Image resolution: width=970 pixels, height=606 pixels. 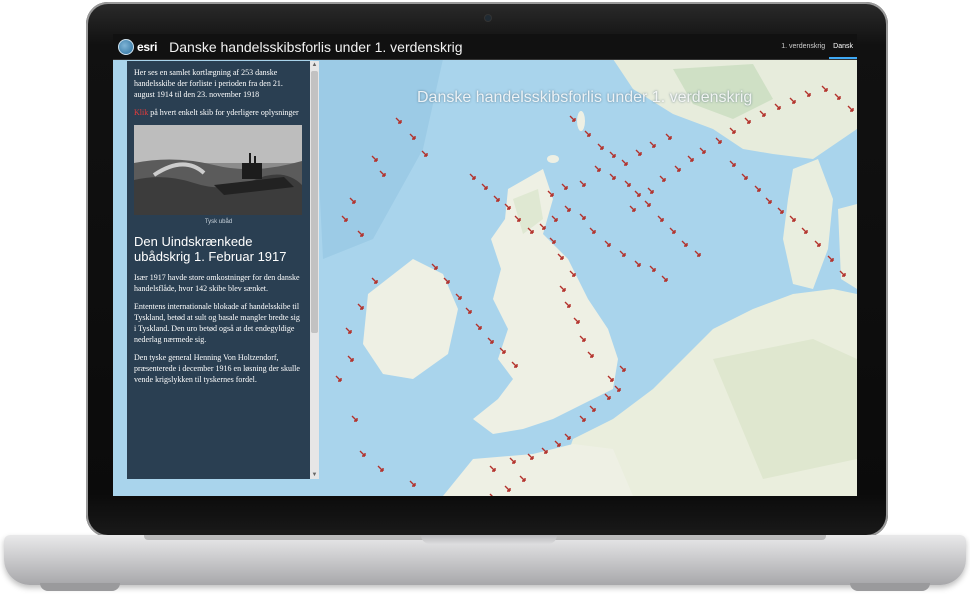 I want to click on laptop-foot-left, so click(x=80, y=587).